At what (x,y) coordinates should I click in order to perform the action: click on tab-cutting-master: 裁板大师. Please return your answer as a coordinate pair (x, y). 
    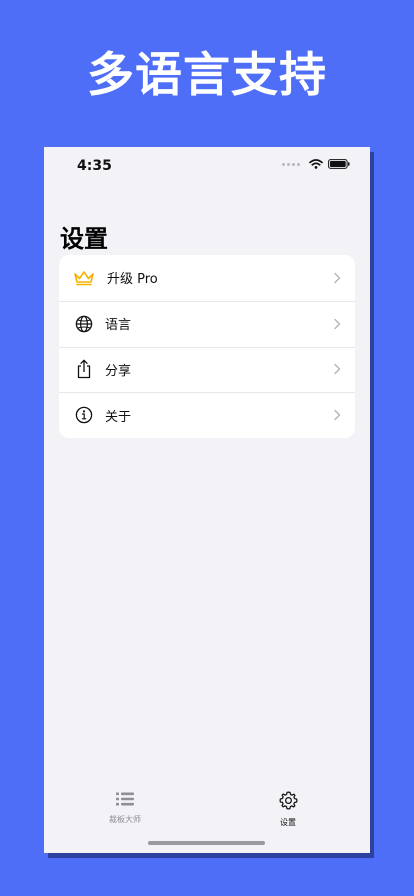
    Looking at the image, I should click on (125, 808).